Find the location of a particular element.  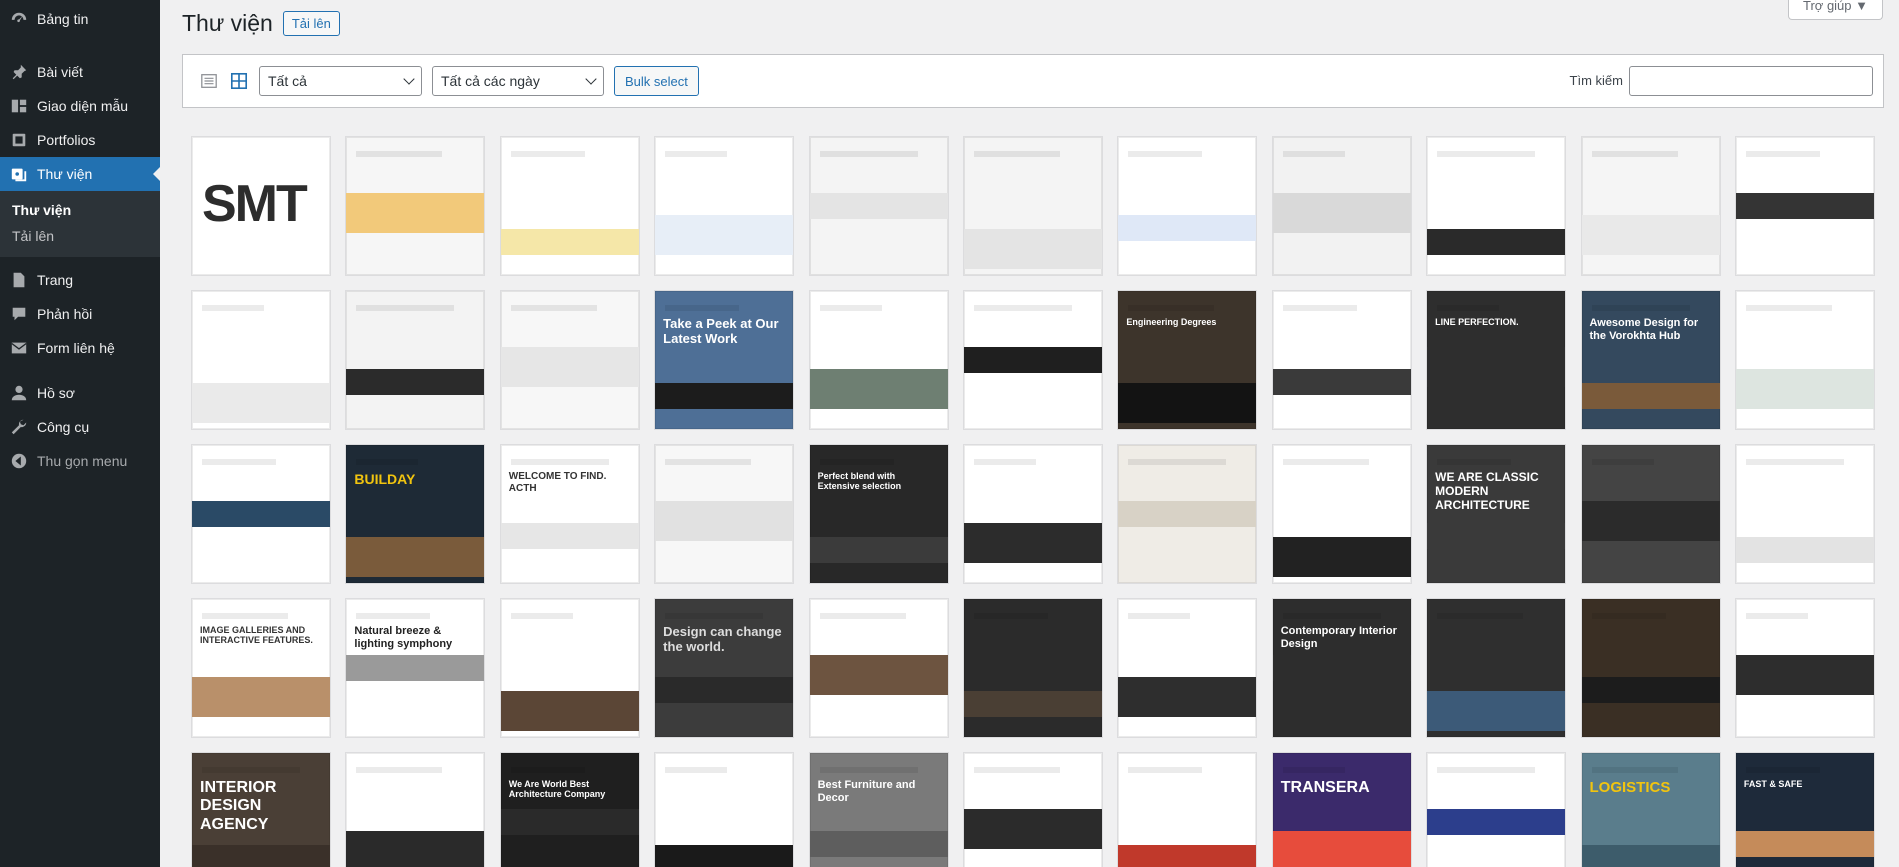

sidebar-item-label: Trang is located at coordinates (55, 280).